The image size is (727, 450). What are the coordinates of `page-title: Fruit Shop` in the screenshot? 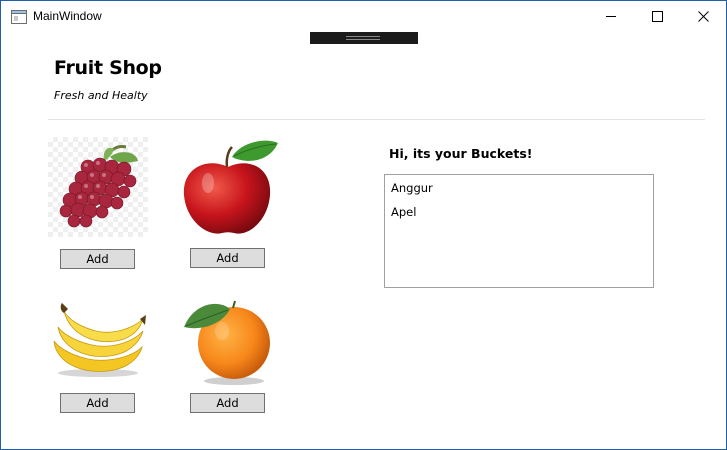 It's located at (108, 68).